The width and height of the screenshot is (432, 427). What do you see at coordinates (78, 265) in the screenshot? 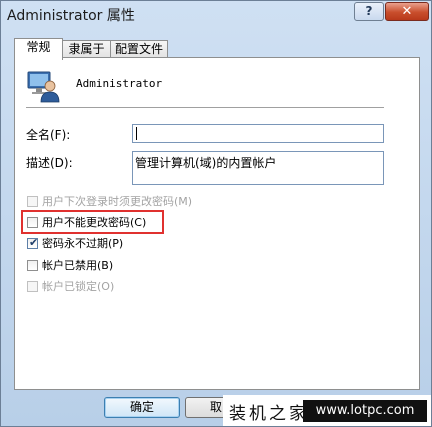
I see `checkbox-label: 帐户已禁用(B)` at bounding box center [78, 265].